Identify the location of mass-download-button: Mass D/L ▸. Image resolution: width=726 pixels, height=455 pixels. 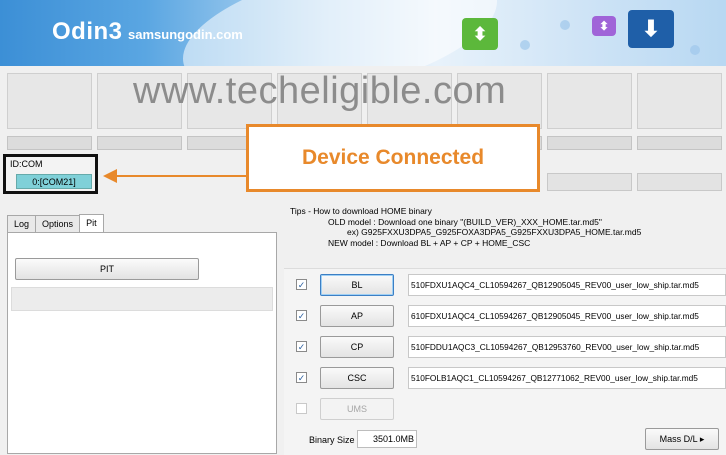
(682, 439).